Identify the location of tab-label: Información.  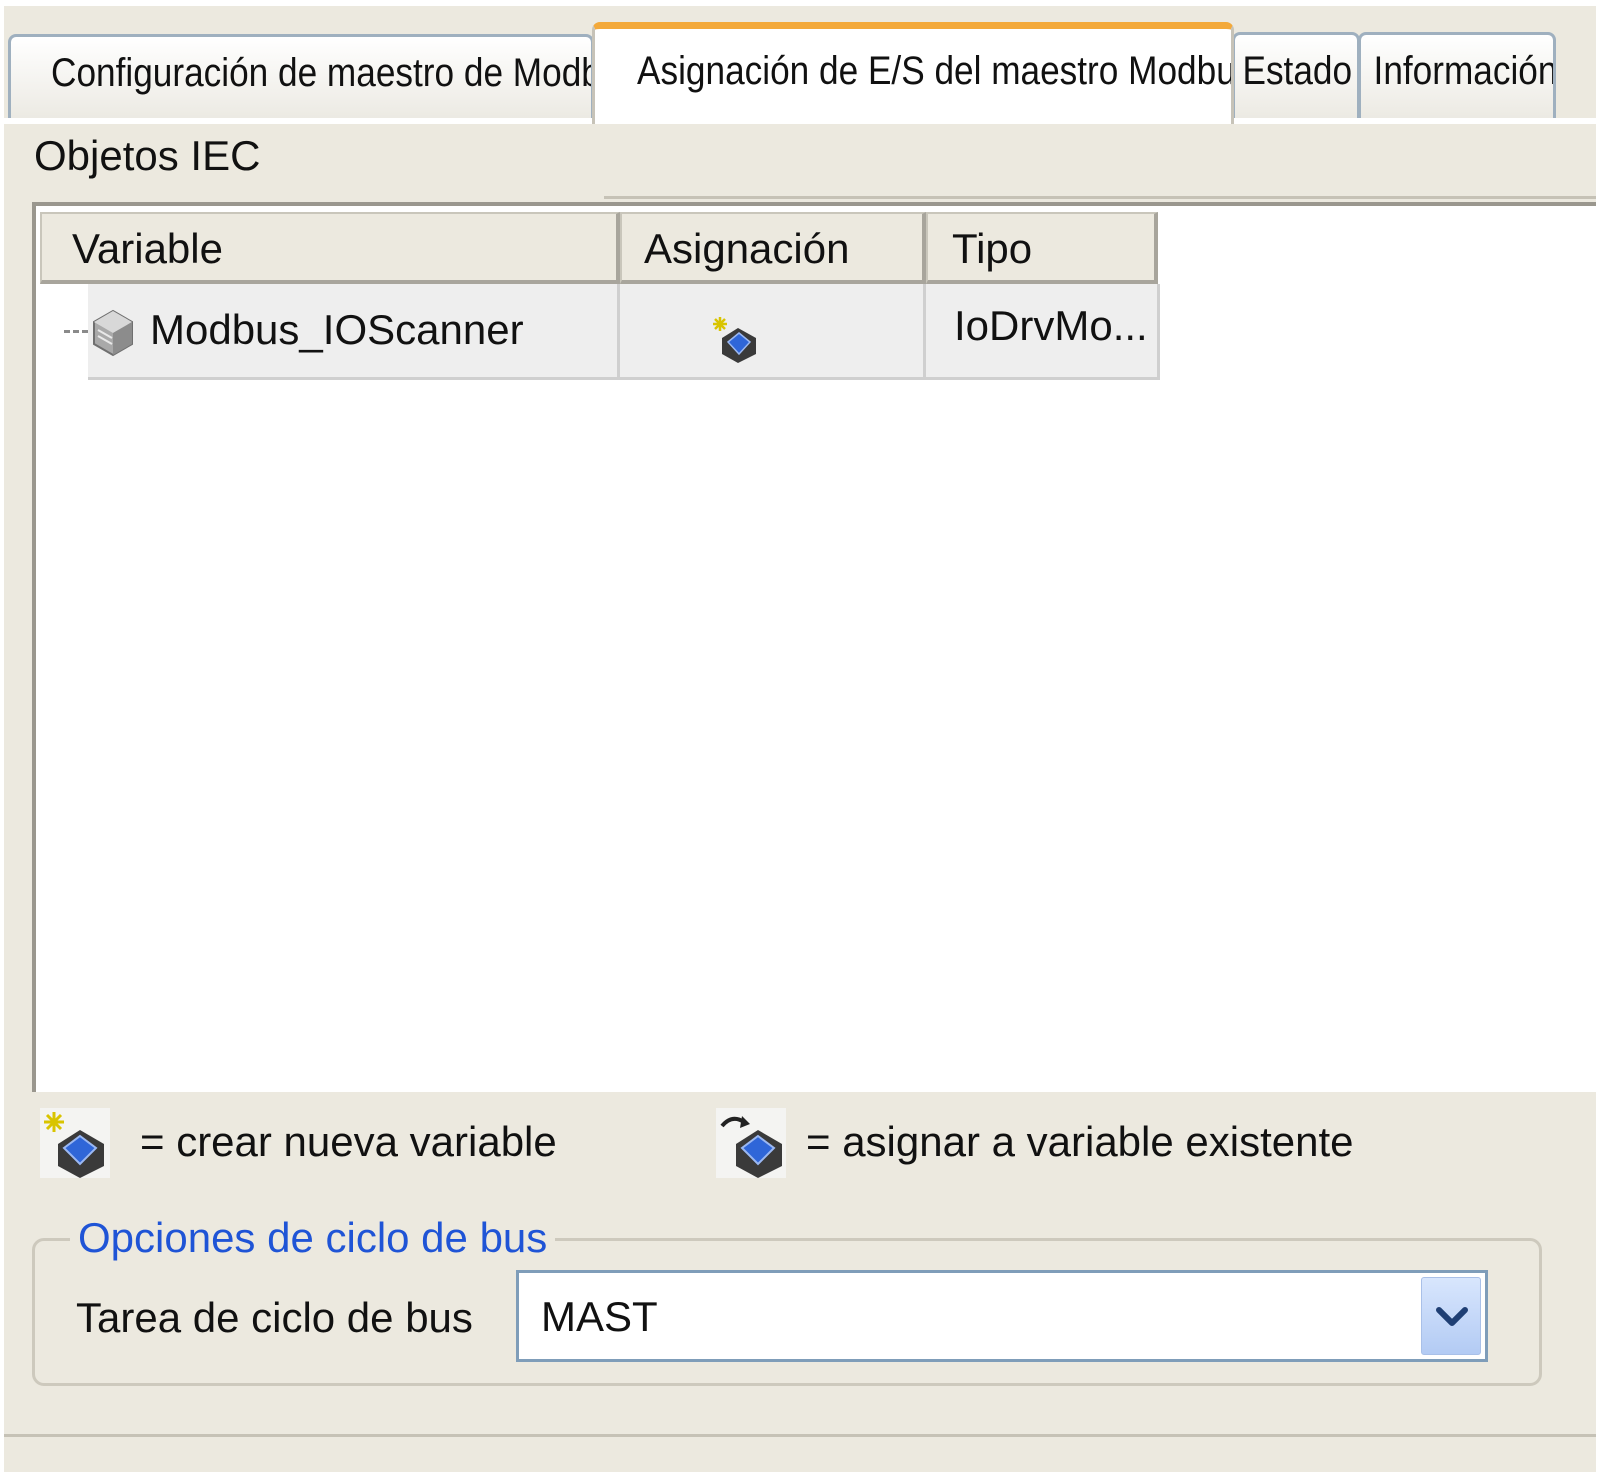
(1464, 71).